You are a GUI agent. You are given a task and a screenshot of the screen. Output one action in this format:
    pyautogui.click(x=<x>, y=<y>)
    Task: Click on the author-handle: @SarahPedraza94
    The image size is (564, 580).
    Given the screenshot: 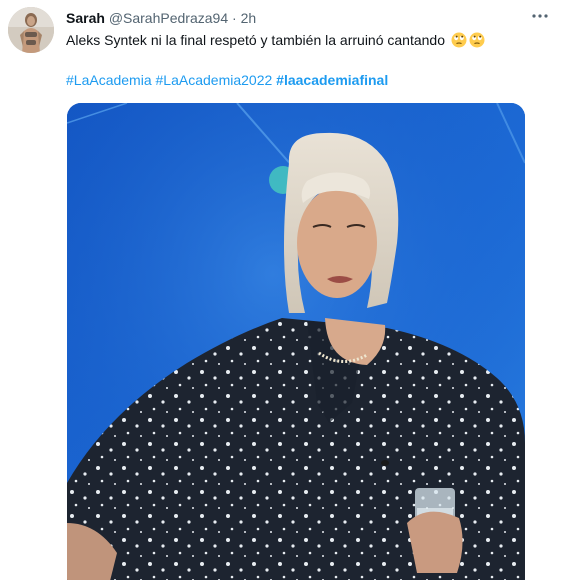 What is the action you would take?
    pyautogui.click(x=168, y=18)
    